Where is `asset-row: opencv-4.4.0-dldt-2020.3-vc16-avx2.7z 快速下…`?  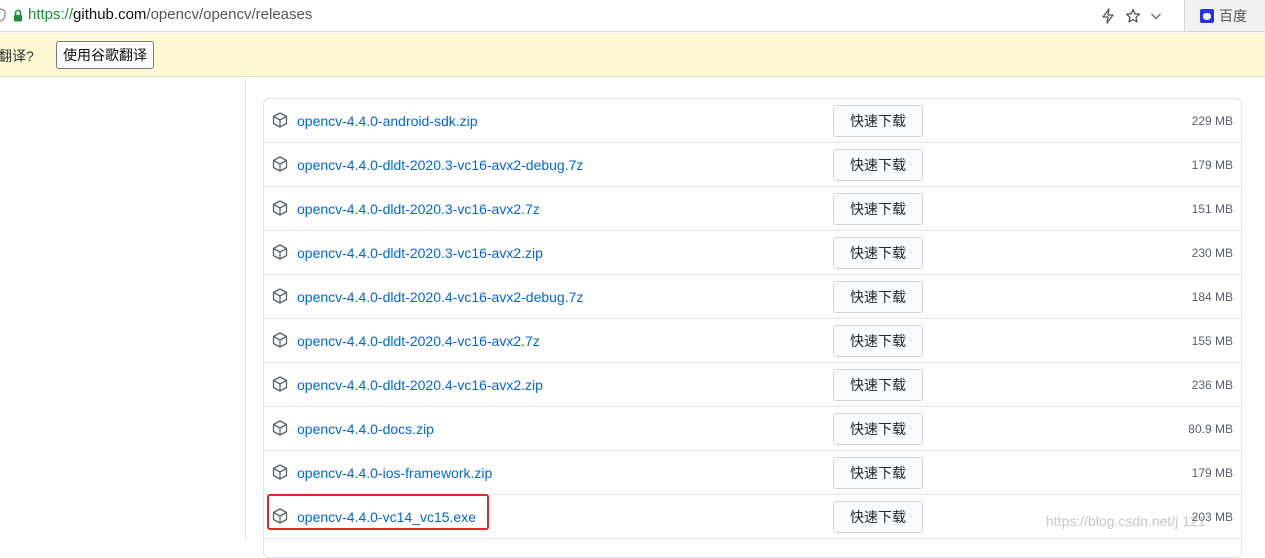 asset-row: opencv-4.4.0-dldt-2020.3-vc16-avx2.7z 快速下… is located at coordinates (752, 209).